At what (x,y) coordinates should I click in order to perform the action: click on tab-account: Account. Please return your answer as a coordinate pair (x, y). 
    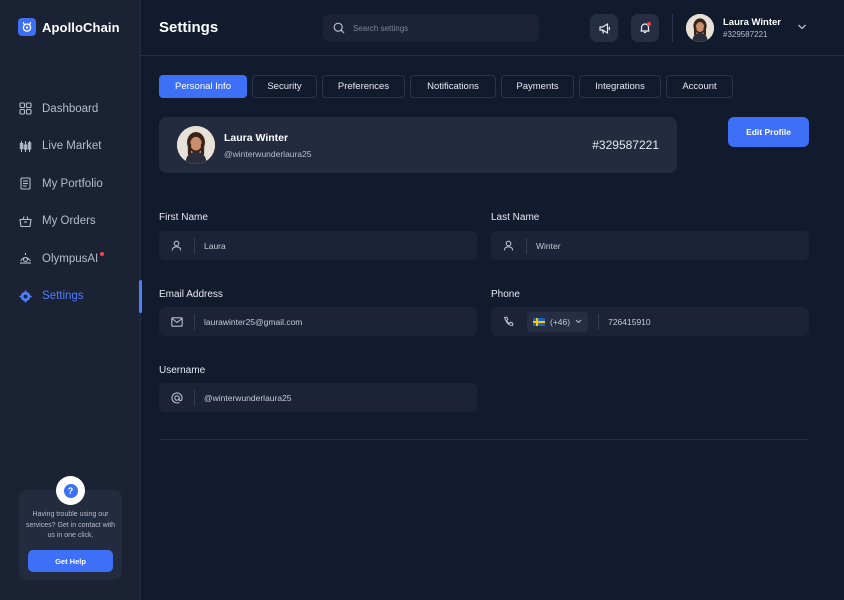
    Looking at the image, I should click on (699, 86).